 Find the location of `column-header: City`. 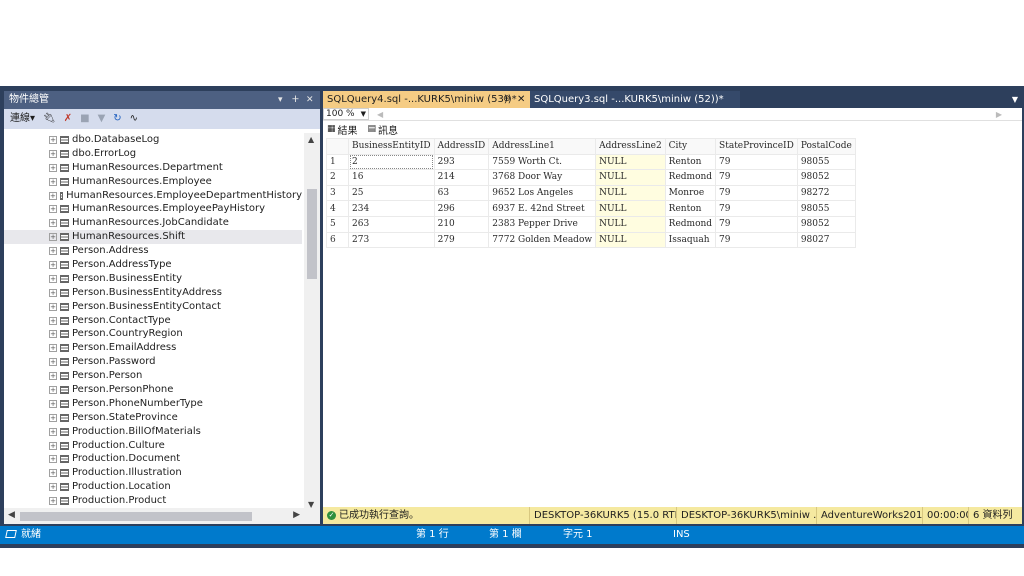

column-header: City is located at coordinates (690, 146).